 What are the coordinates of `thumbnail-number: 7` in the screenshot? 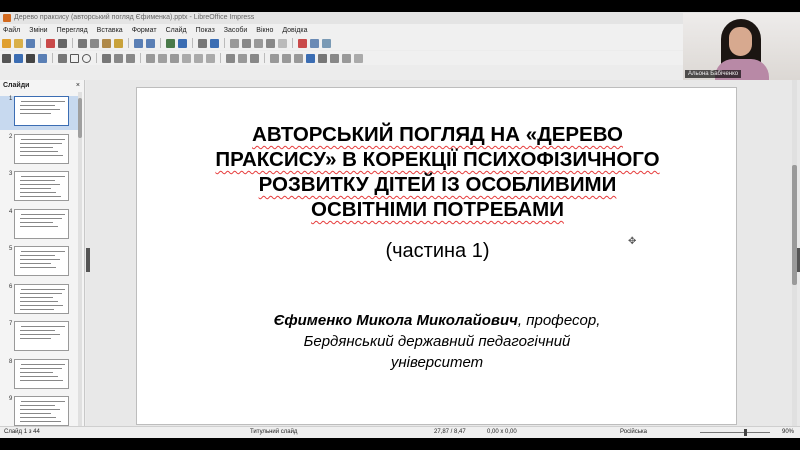 It's located at (11, 324).